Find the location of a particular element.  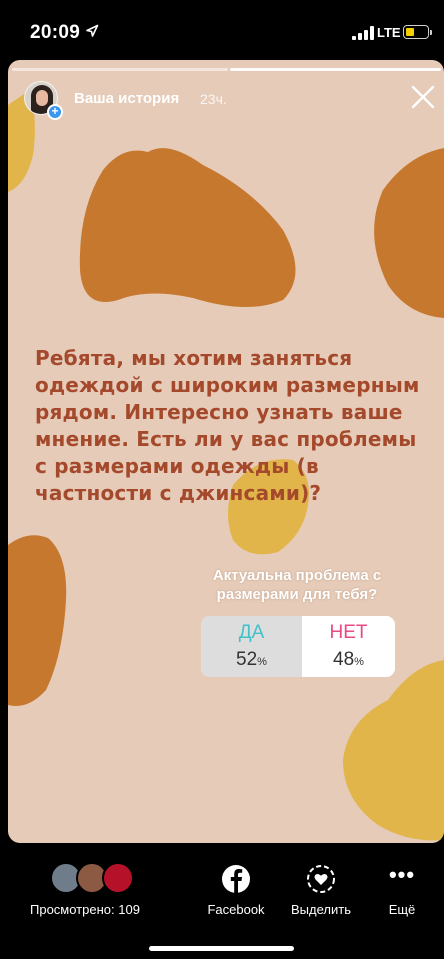

poll-sticker: ДА 52% НЕТ 48% is located at coordinates (298, 646).